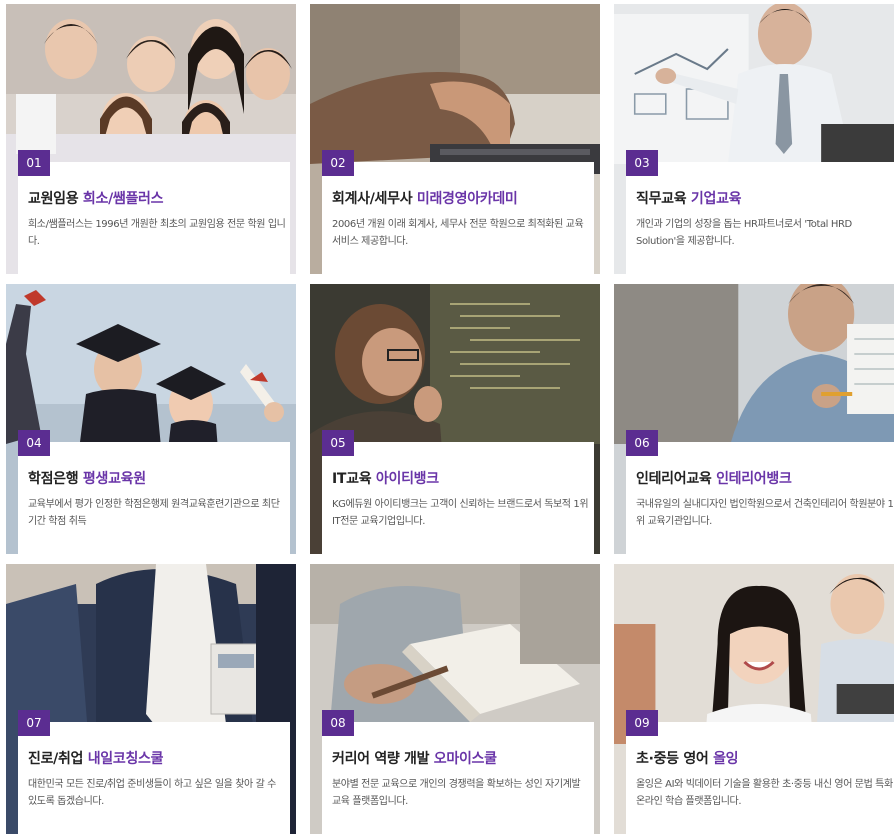 This screenshot has width=894, height=835. Describe the element at coordinates (642, 163) in the screenshot. I see `card-number: 03` at that location.